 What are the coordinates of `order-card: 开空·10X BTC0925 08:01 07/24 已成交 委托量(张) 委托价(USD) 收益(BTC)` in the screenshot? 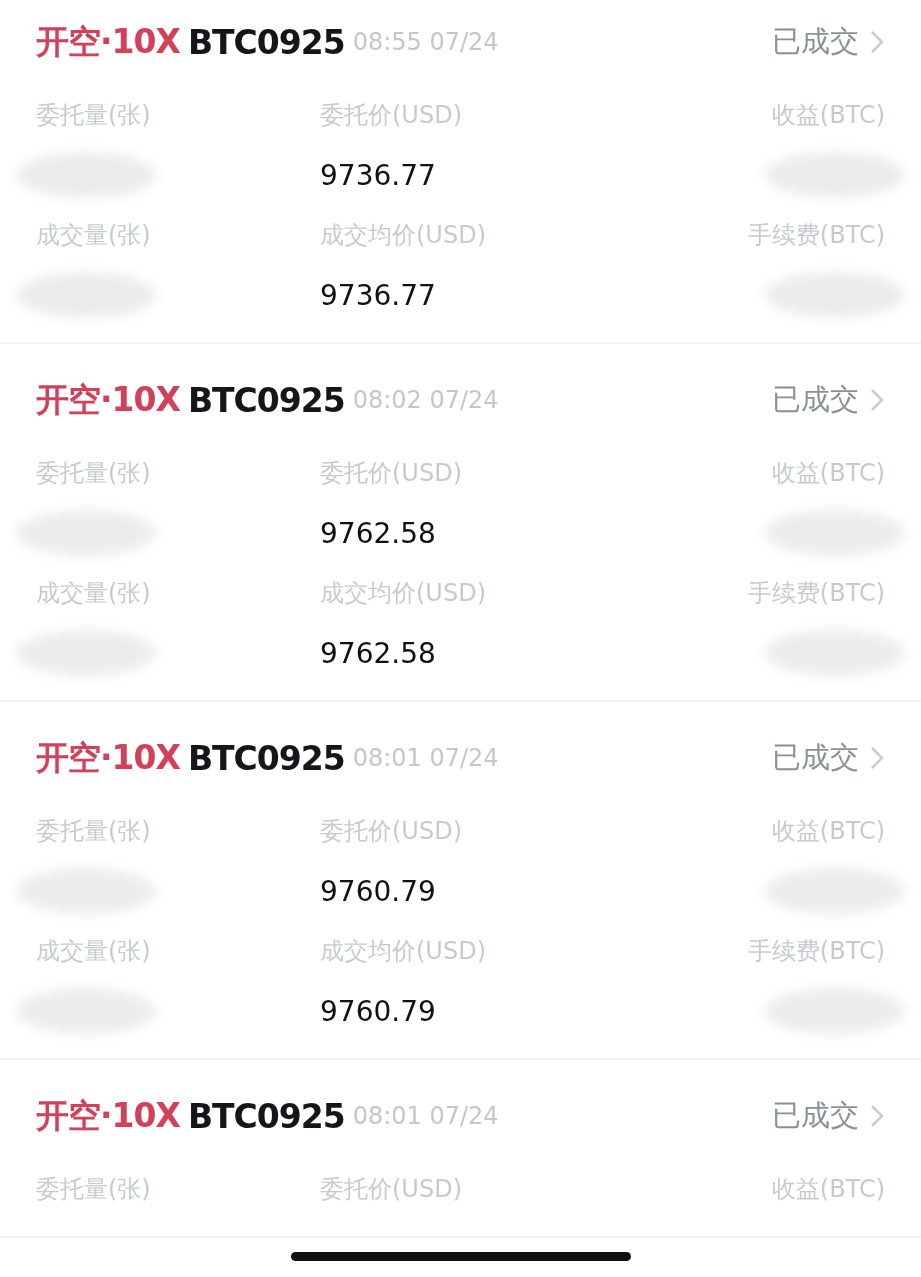 It's located at (460, 1149).